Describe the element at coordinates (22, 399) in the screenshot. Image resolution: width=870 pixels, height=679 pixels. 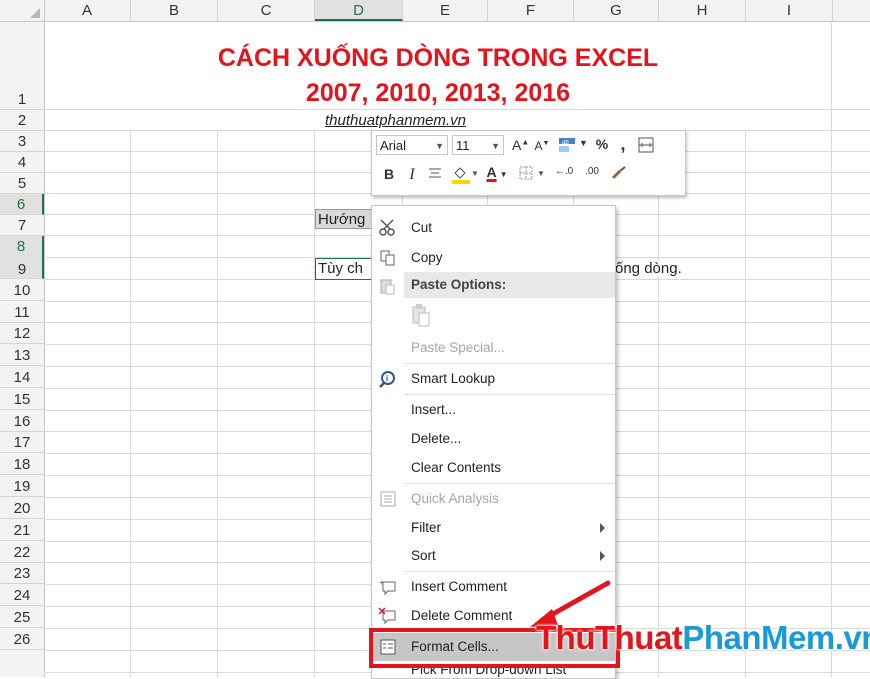
I see `row-header-15: 15` at that location.